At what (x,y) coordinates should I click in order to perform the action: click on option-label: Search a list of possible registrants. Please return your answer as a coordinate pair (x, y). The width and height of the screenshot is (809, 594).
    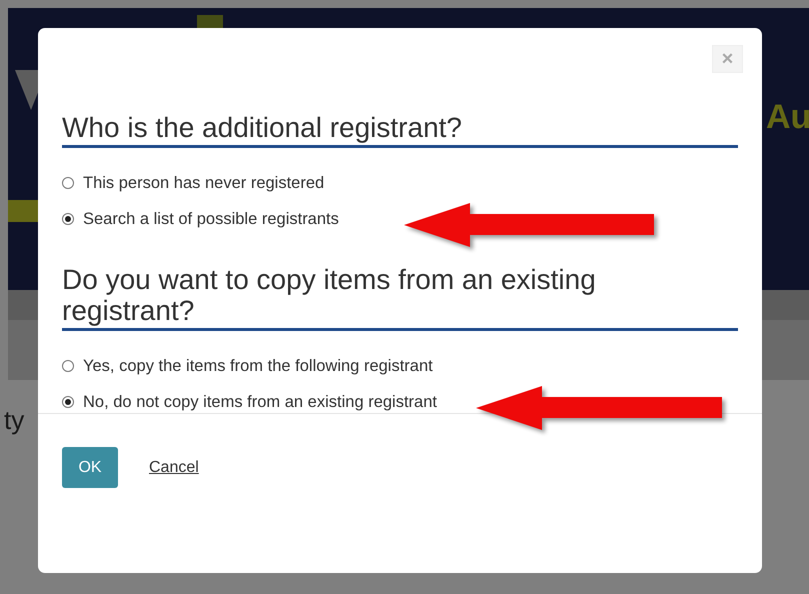
    Looking at the image, I should click on (211, 219).